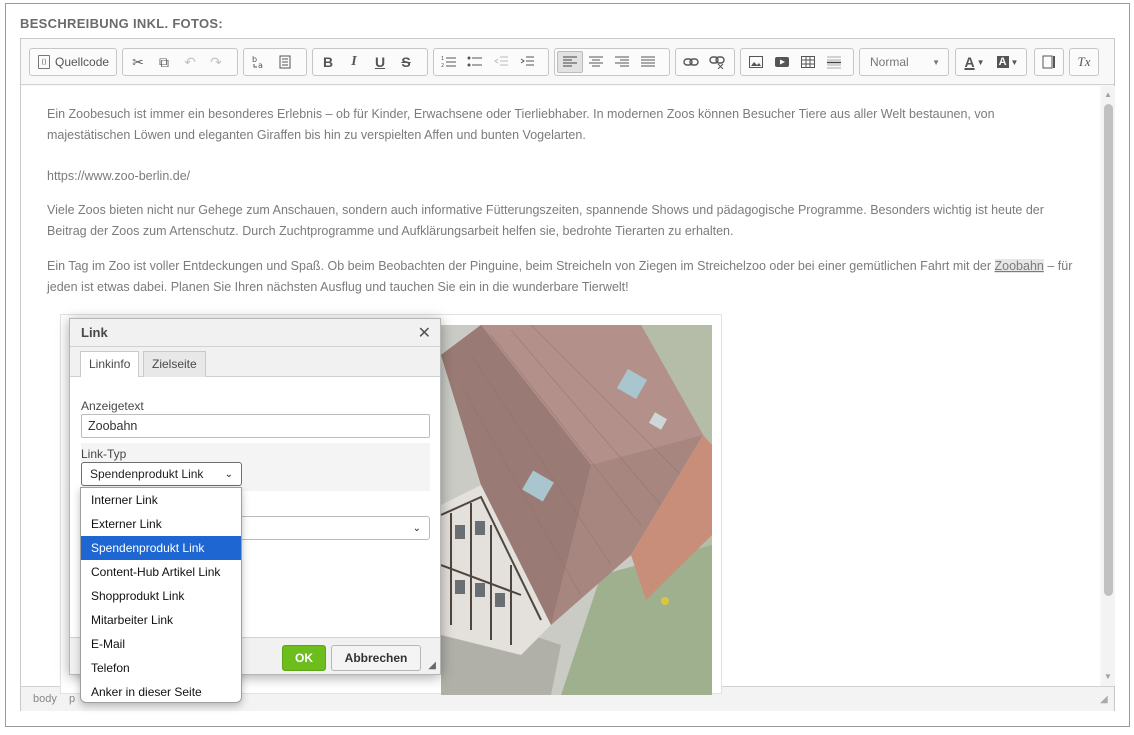 The width and height of the screenshot is (1134, 735). I want to click on svg-text: 1, so click(442, 59).